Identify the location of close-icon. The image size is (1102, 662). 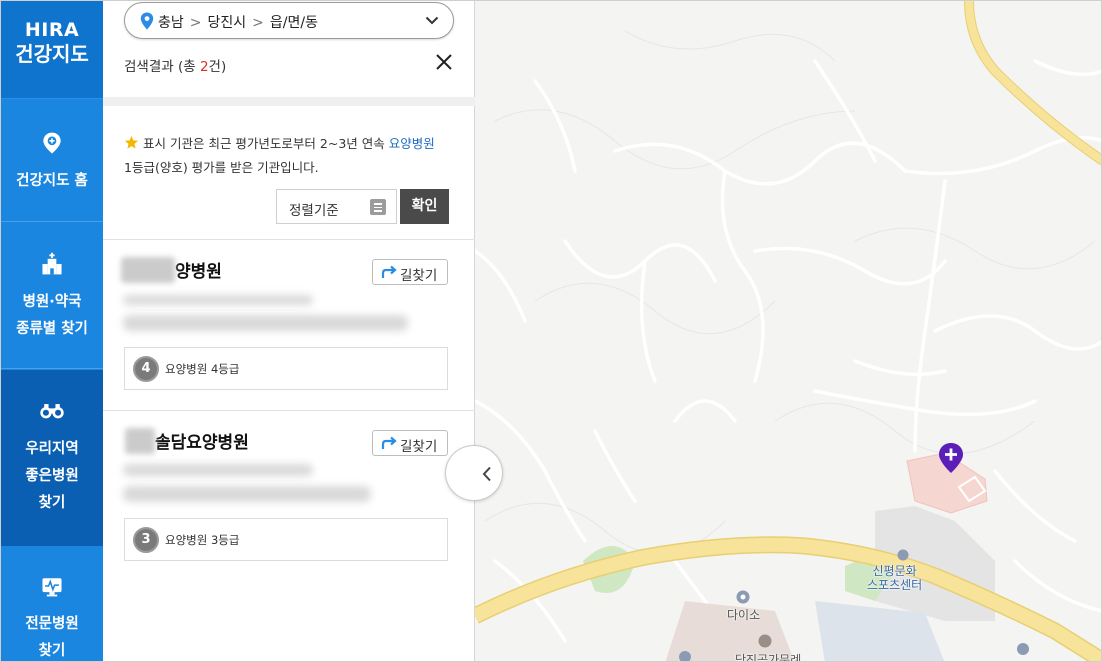
(444, 62).